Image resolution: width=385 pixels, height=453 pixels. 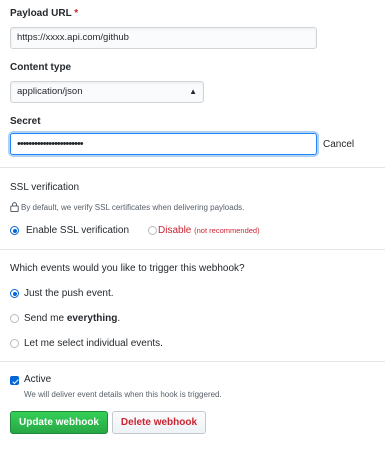 I want to click on event-individual-label: Let me select individual events., so click(x=93, y=343).